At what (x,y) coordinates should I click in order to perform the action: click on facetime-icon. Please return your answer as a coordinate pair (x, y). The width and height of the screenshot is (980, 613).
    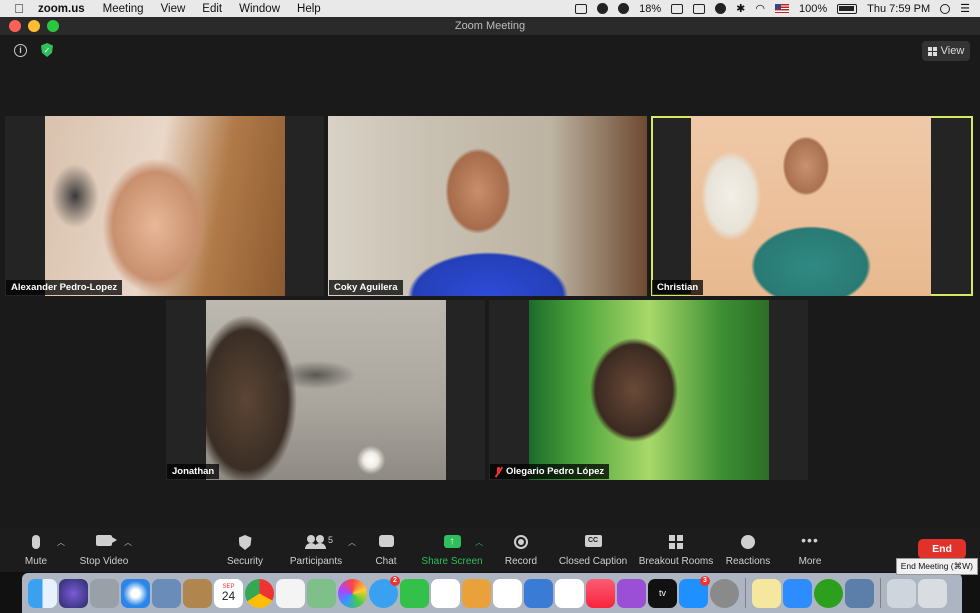
    Looking at the image, I should click on (414, 593).